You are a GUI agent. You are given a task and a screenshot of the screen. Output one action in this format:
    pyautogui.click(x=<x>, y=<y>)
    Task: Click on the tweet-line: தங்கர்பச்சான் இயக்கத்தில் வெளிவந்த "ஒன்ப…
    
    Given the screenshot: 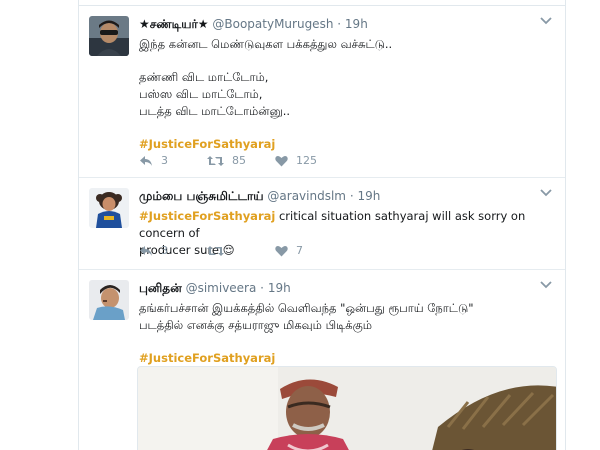 What is the action you would take?
    pyautogui.click(x=306, y=308)
    